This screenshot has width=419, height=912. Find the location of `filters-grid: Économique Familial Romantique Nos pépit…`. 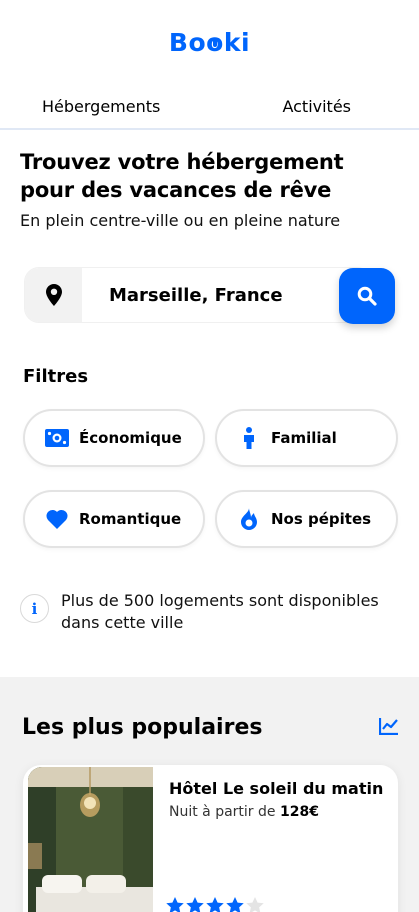

filters-grid: Économique Familial Romantique Nos pépit… is located at coordinates (210, 478).